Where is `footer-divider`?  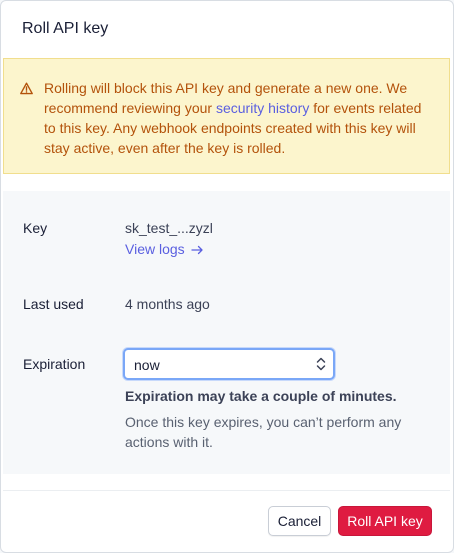
footer-divider is located at coordinates (226, 490).